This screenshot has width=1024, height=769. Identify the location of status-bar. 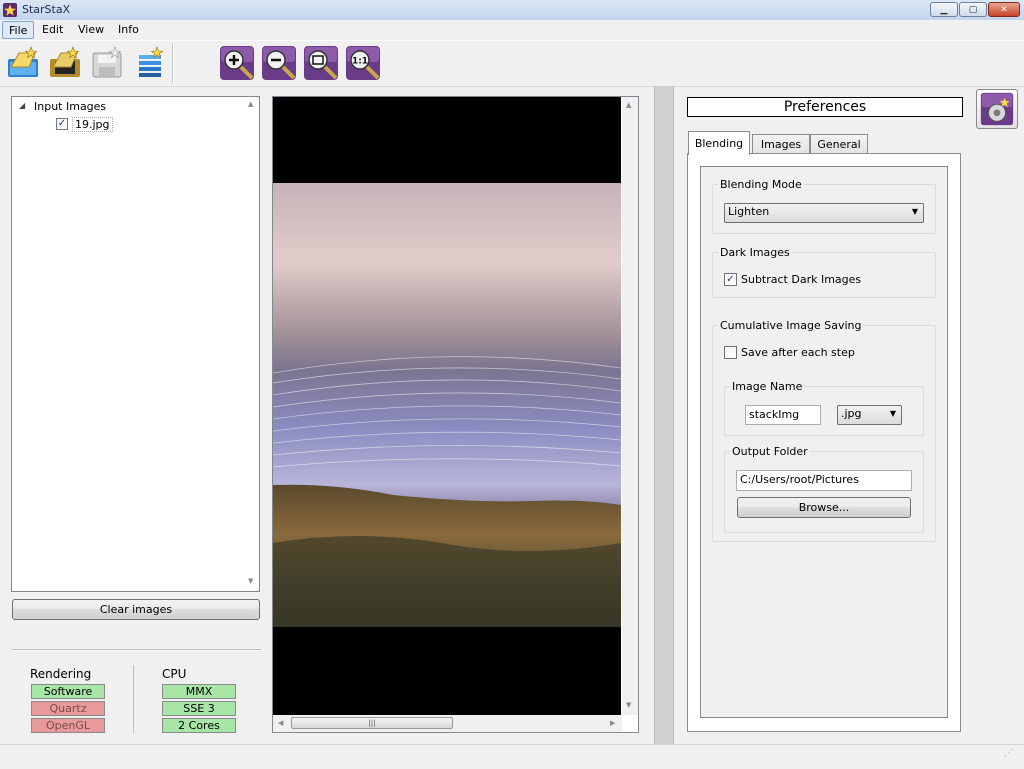
(512, 756).